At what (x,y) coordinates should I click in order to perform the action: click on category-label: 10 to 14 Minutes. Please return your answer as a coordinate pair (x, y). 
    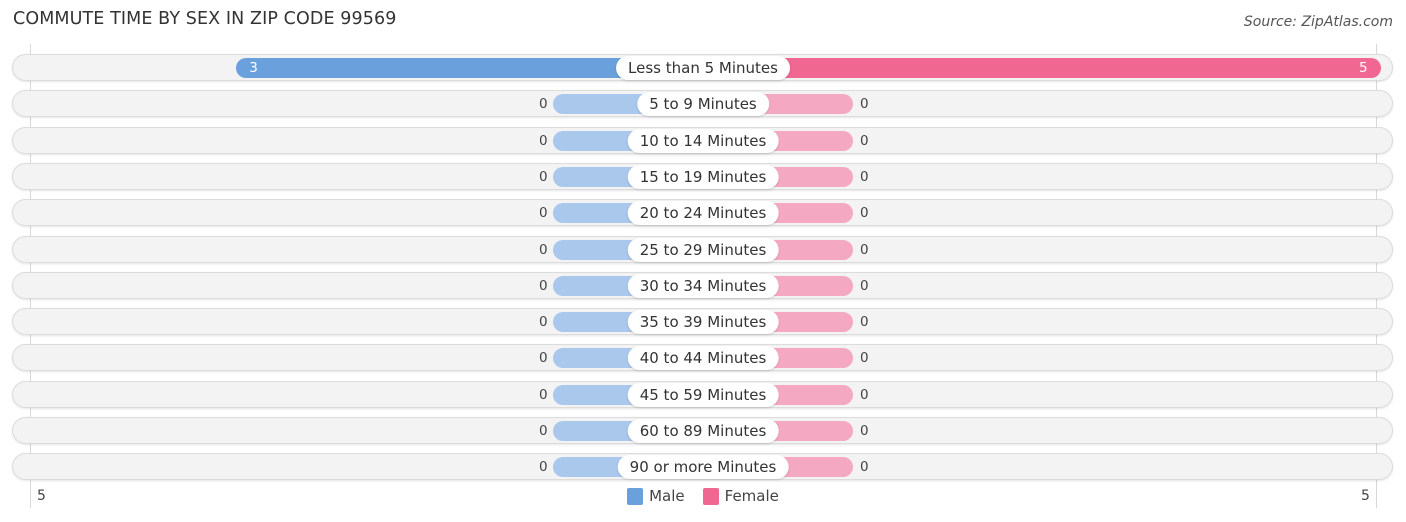
    Looking at the image, I should click on (703, 141).